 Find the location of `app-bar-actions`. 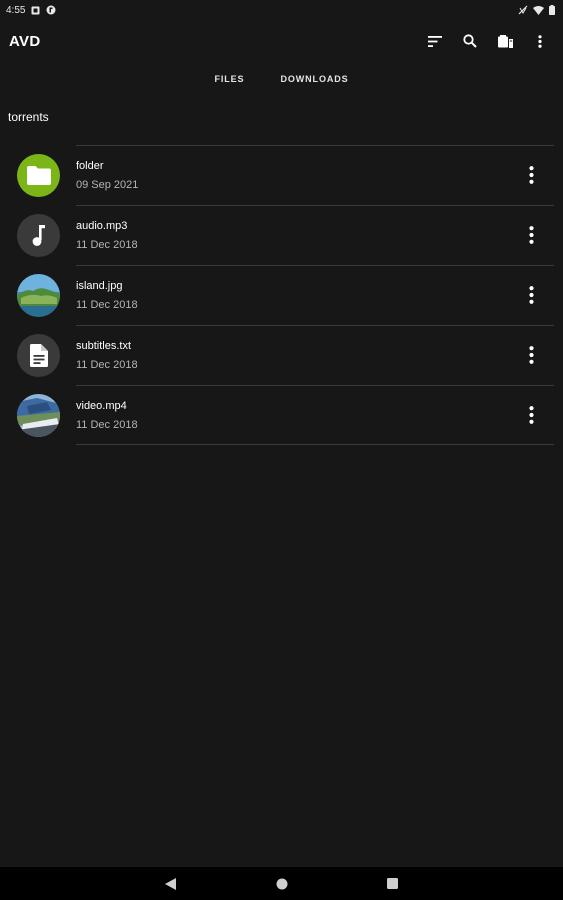

app-bar-actions is located at coordinates (487, 41).